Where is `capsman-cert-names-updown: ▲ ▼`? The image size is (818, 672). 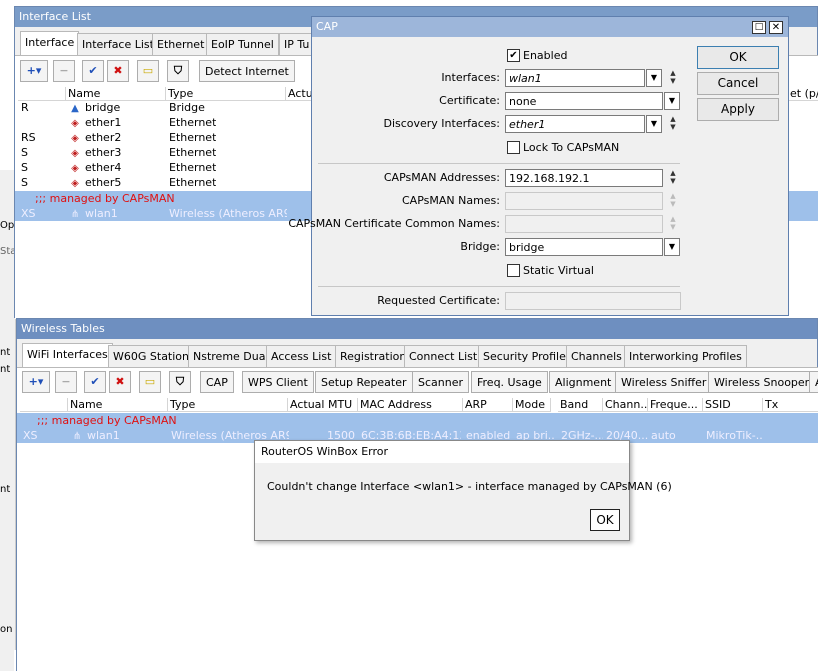 capsman-cert-names-updown: ▲ ▼ is located at coordinates (673, 224).